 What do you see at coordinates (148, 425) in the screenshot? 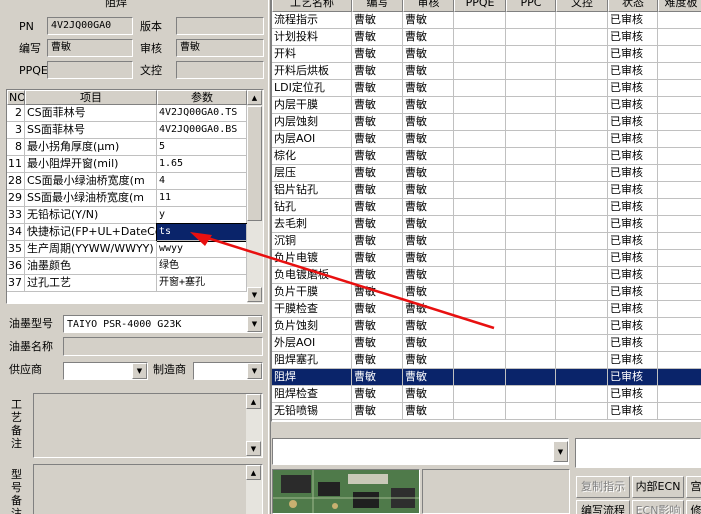
I see `process-note-textarea: ▲ ▼` at bounding box center [148, 425].